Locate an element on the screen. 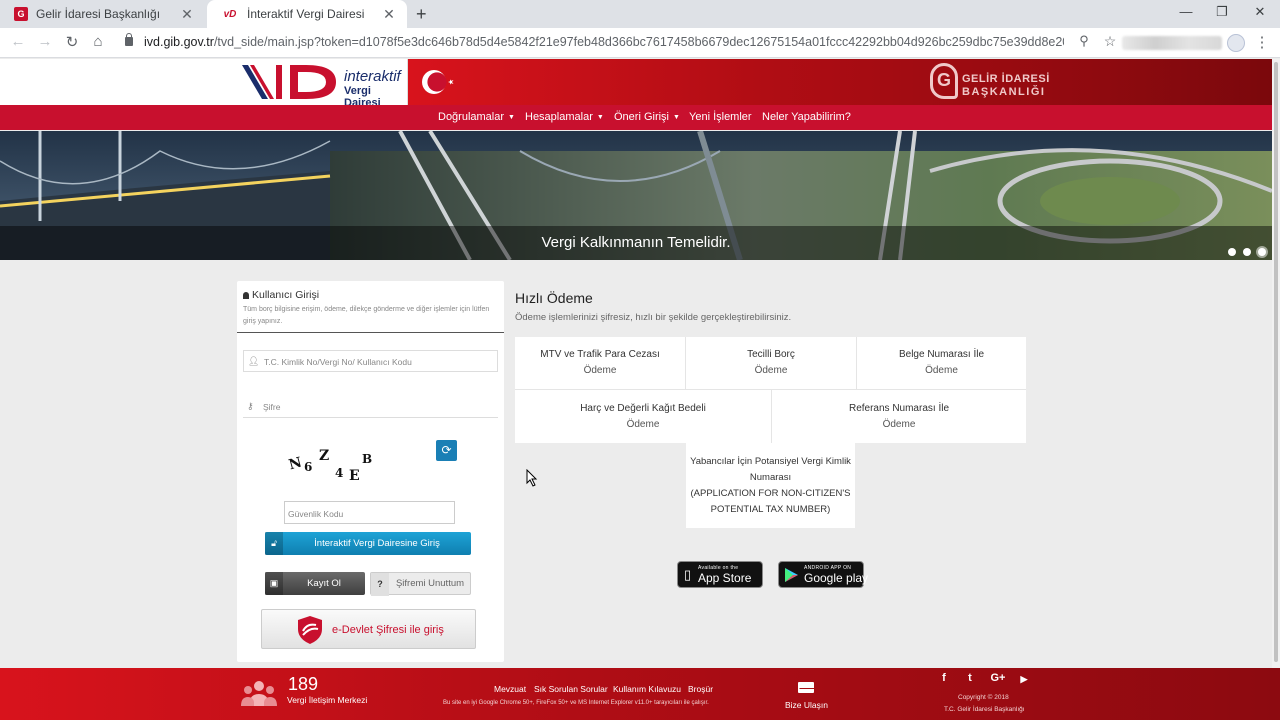 This screenshot has width=1280, height=720. zoom-icon: ⚲ is located at coordinates (1084, 41).